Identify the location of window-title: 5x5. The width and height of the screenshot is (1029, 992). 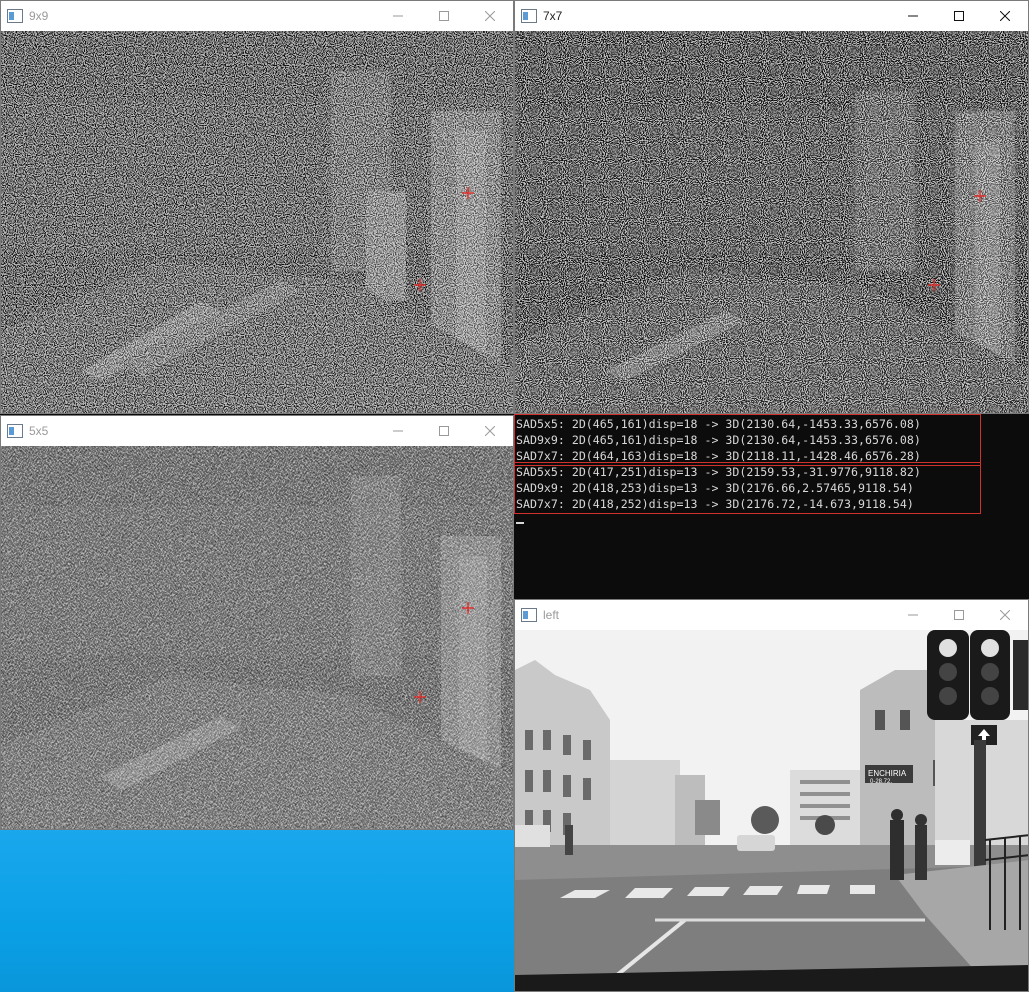
(39, 431).